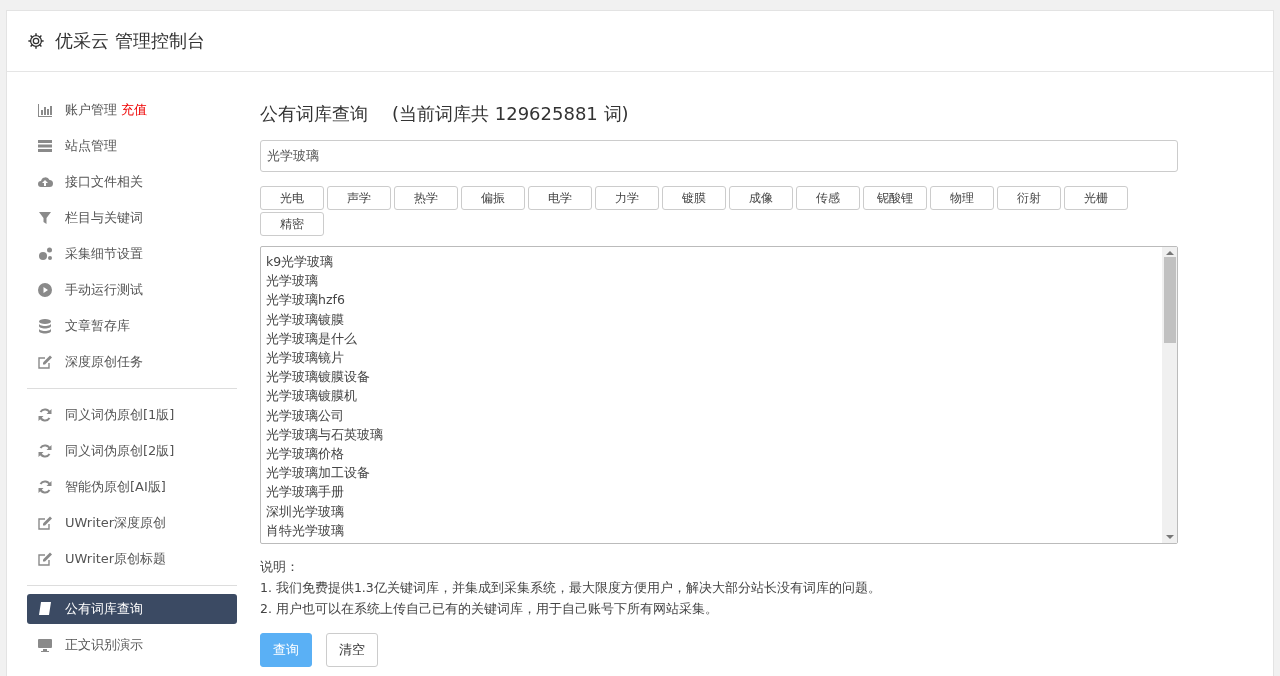 The width and height of the screenshot is (1280, 676). I want to click on filter-icon, so click(45, 218).